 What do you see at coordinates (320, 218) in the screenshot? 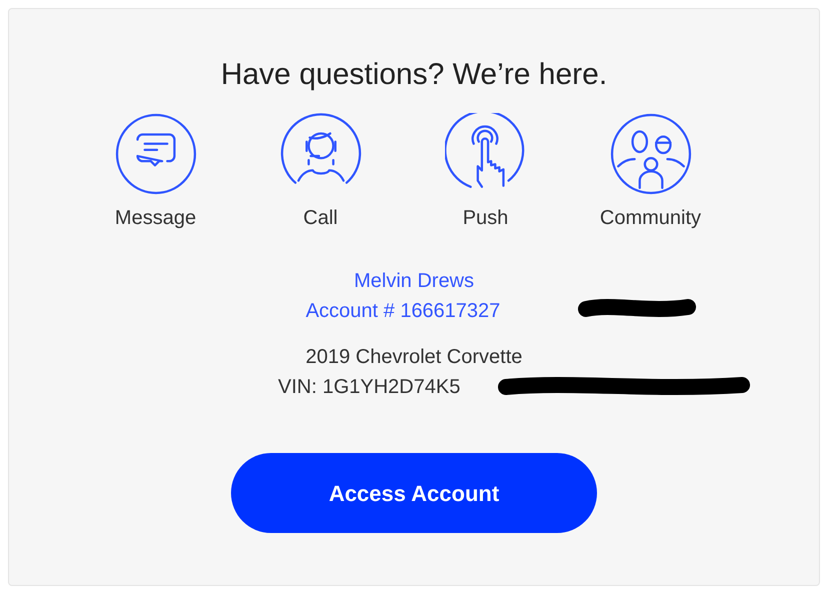
I see `channel-label: Call` at bounding box center [320, 218].